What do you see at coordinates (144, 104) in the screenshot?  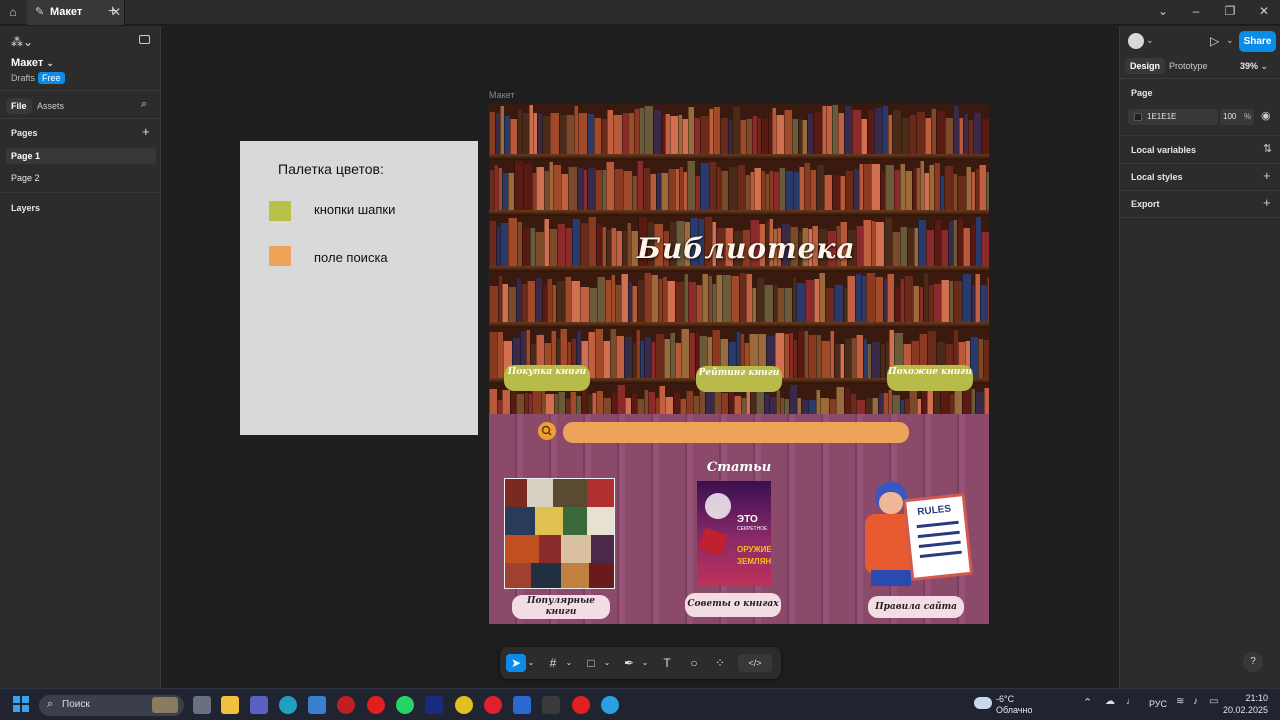 I see `search-icon: ⌕` at bounding box center [144, 104].